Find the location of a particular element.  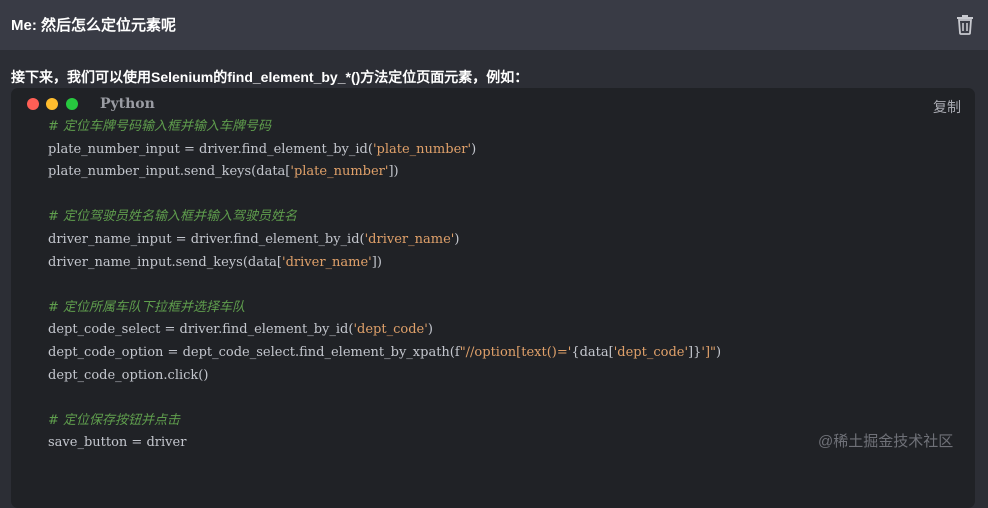

code-line: # 定位所属车队下拉框并选择车队 is located at coordinates (384, 308).